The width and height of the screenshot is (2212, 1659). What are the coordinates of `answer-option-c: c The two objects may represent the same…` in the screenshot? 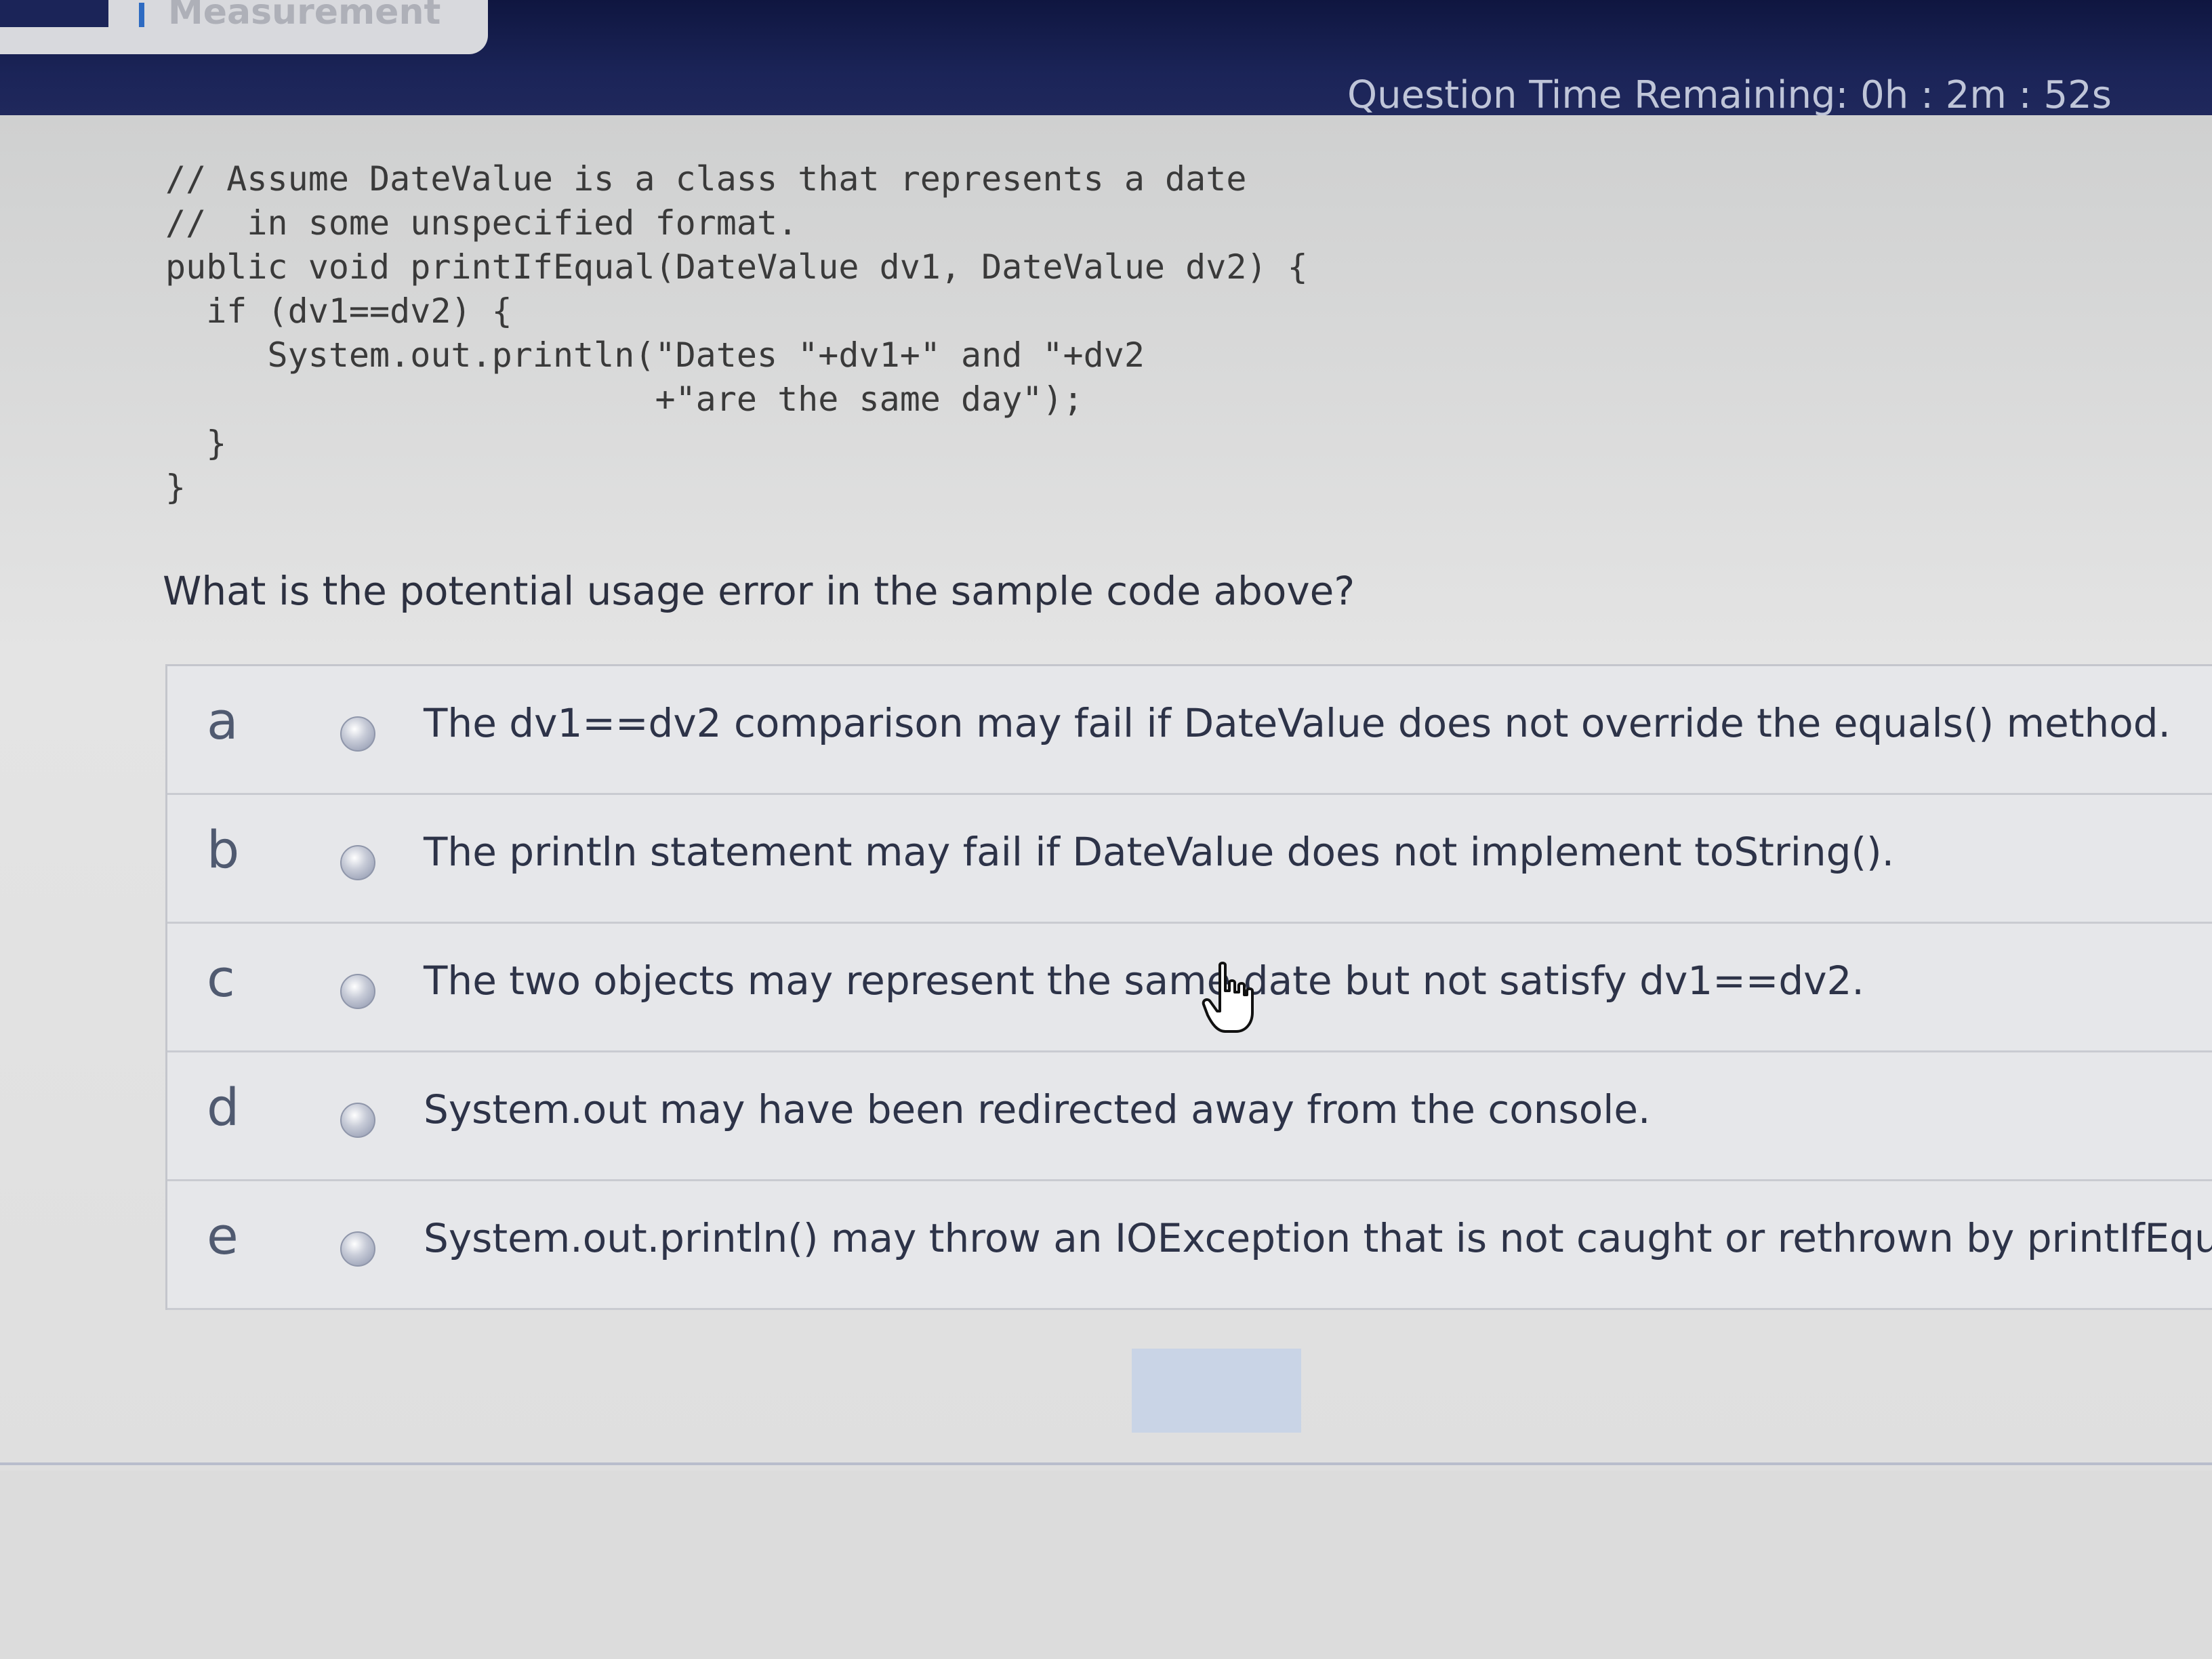 It's located at (1189, 988).